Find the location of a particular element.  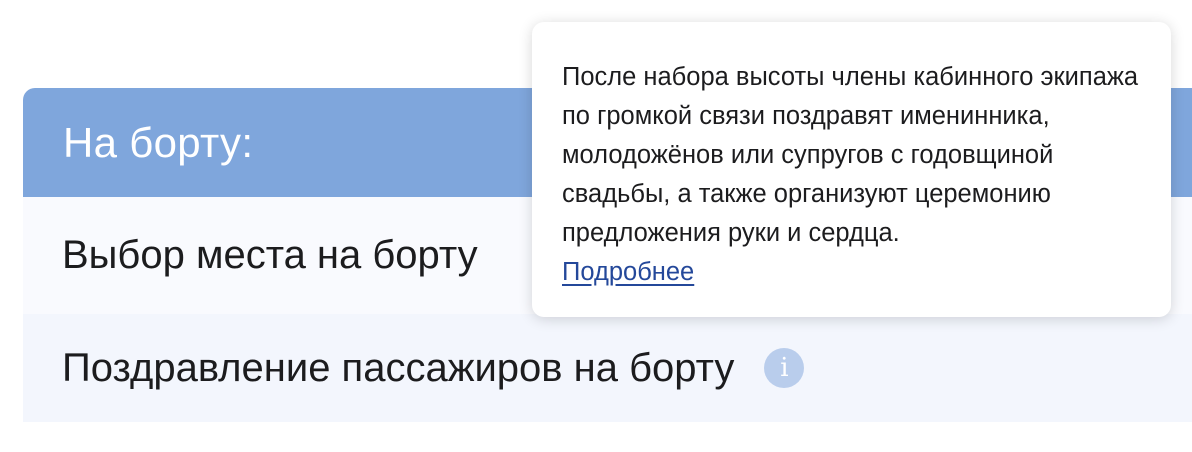

info-icon: i is located at coordinates (784, 368).